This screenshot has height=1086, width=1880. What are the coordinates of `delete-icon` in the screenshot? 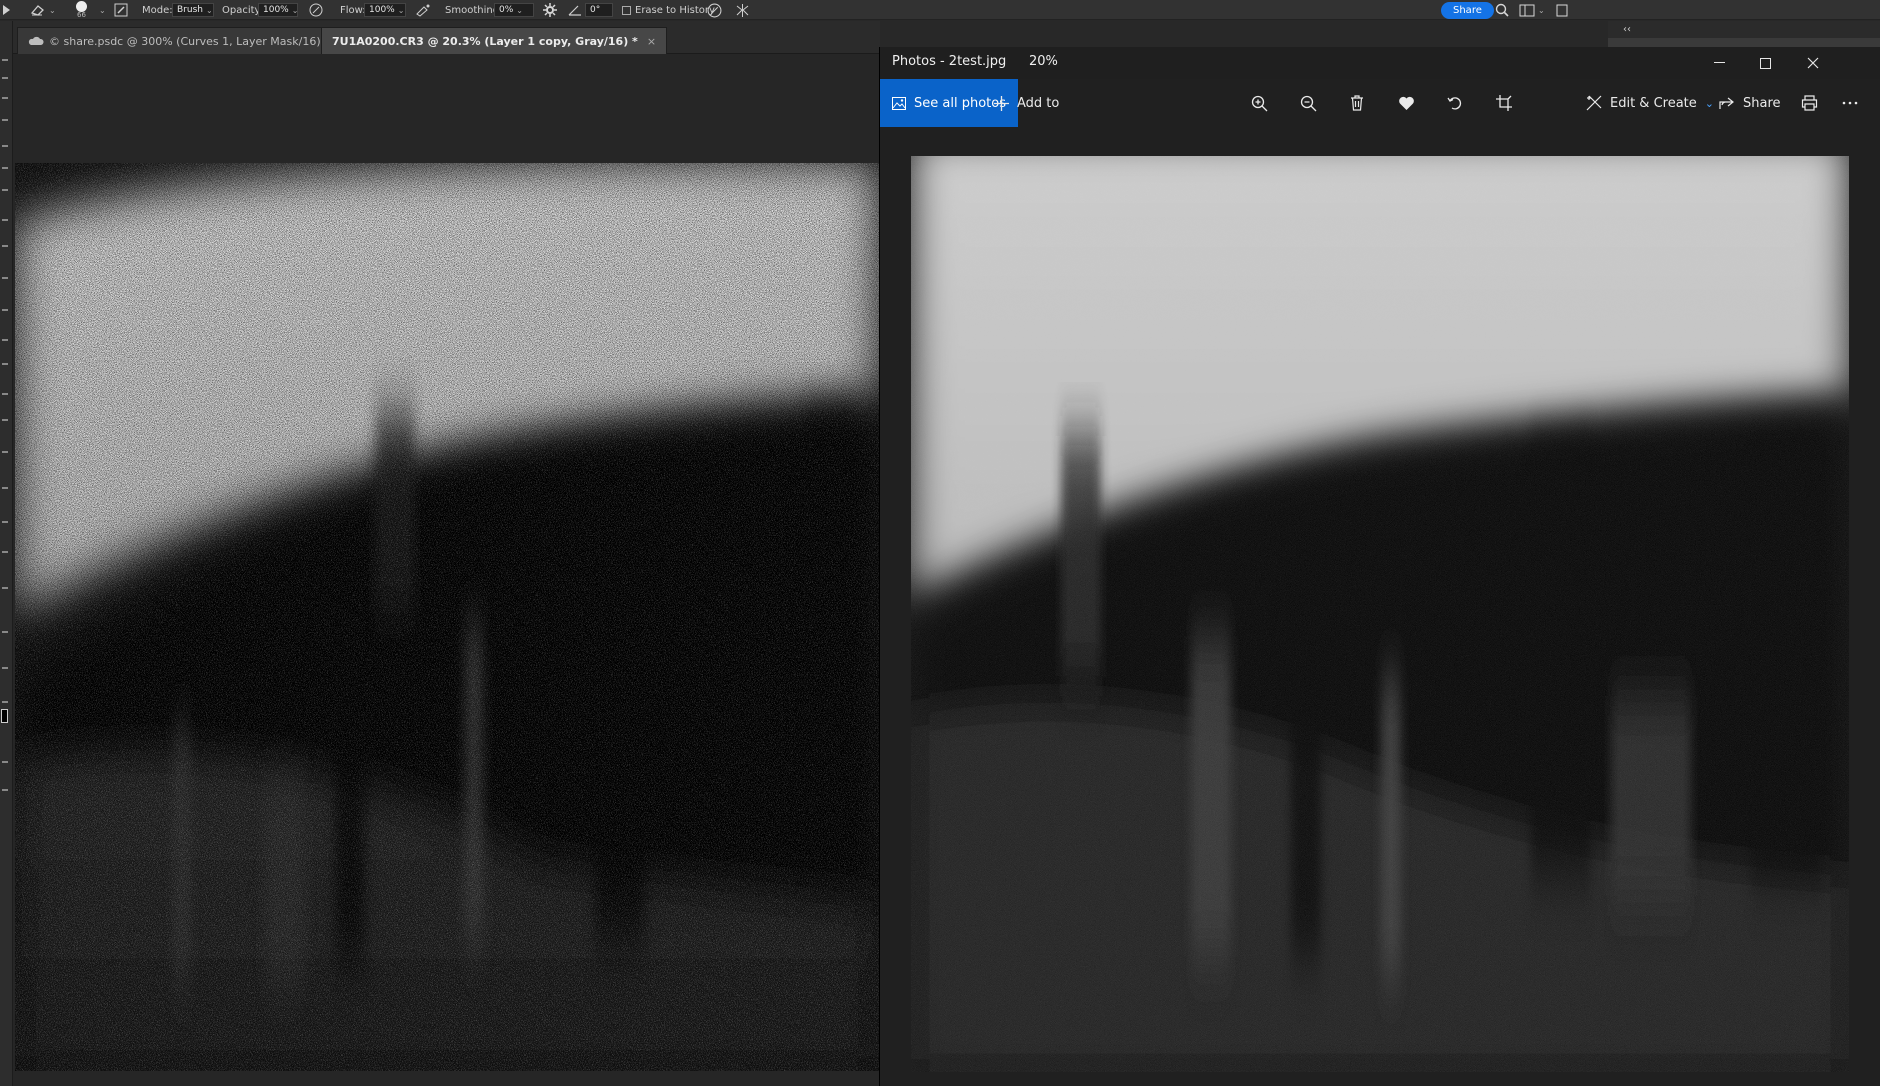 It's located at (1357, 103).